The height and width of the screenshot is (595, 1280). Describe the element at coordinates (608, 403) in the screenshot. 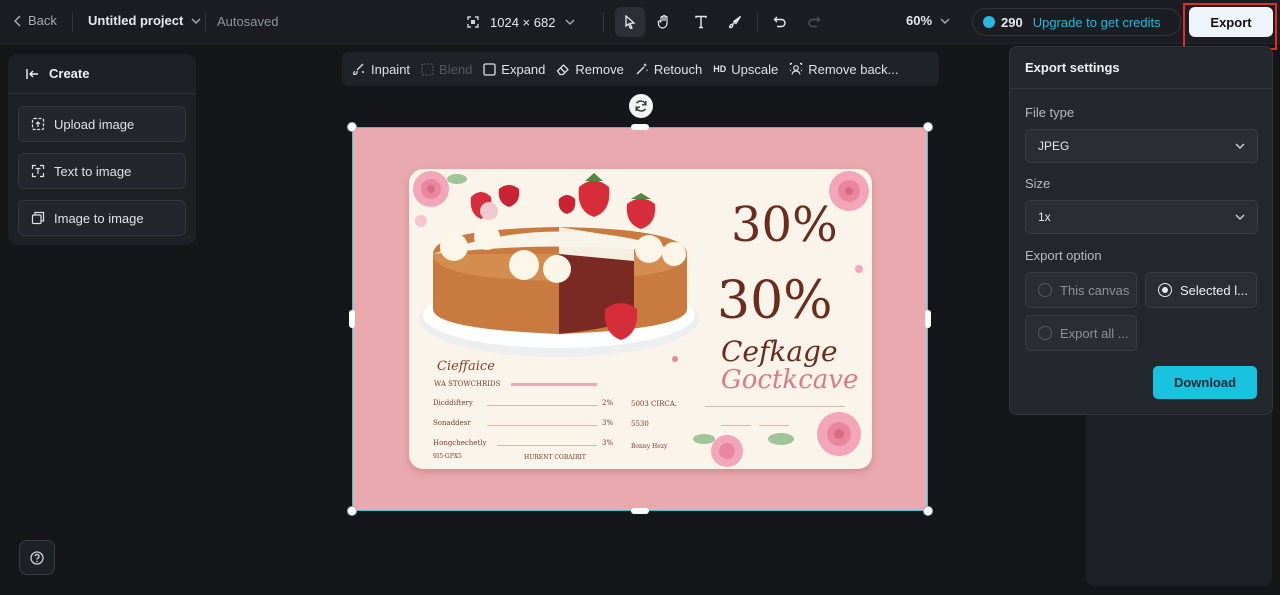

I see `menu-row-value: 2%` at that location.